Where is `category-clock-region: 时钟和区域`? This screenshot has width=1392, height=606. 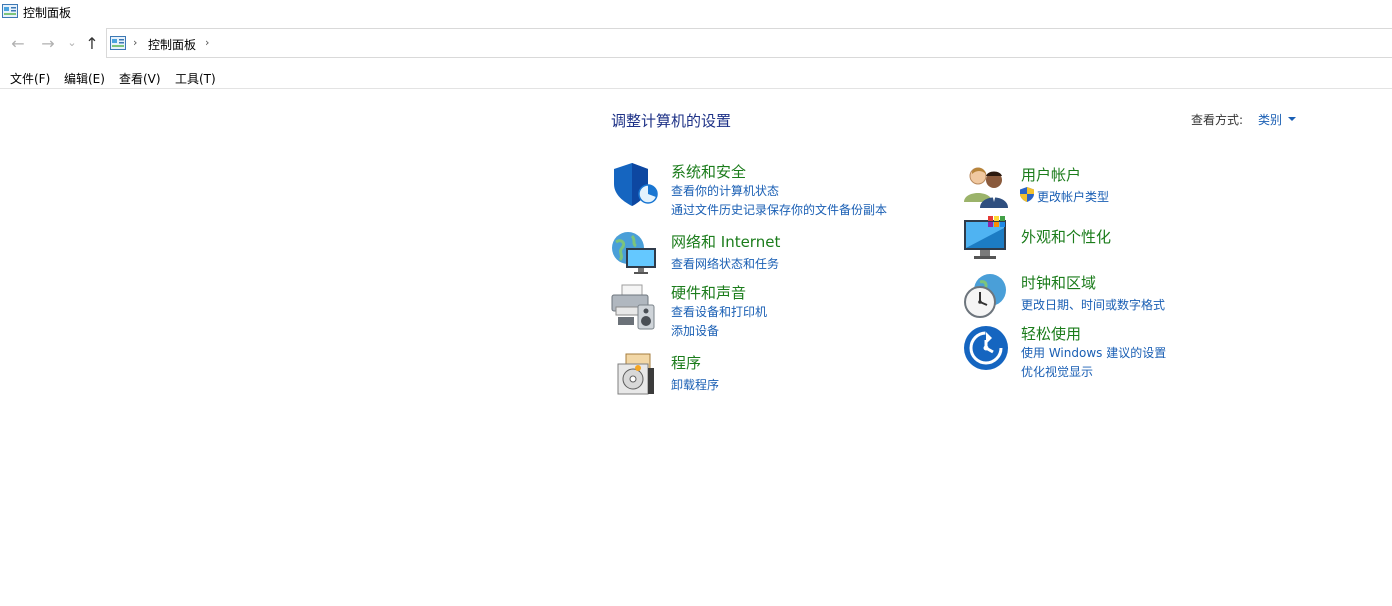 category-clock-region: 时钟和区域 is located at coordinates (1058, 282).